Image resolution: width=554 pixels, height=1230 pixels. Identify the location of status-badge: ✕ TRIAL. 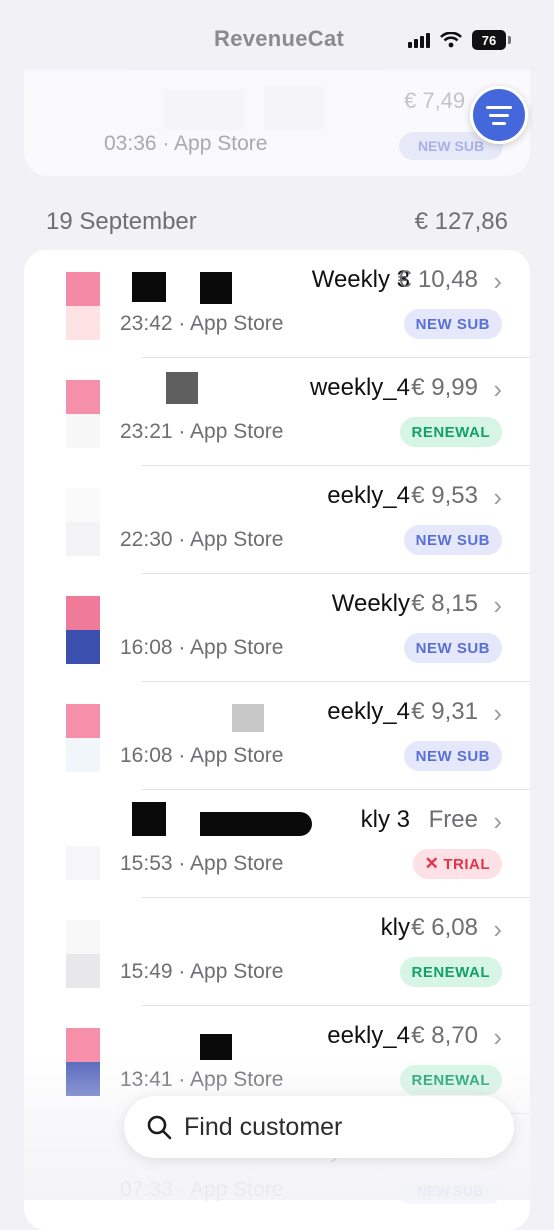
(457, 864).